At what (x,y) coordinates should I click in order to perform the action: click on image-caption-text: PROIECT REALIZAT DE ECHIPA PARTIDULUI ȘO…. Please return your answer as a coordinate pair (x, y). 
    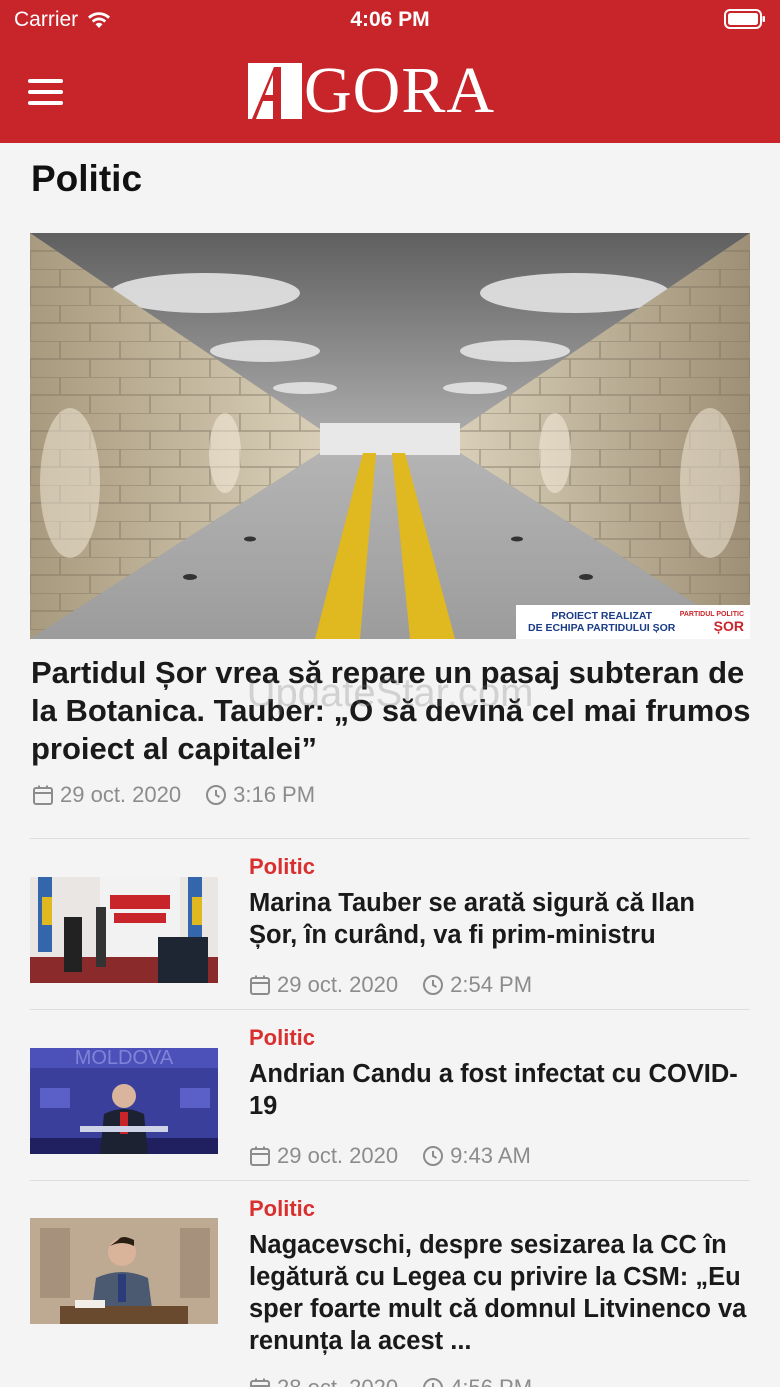
    Looking at the image, I should click on (601, 622).